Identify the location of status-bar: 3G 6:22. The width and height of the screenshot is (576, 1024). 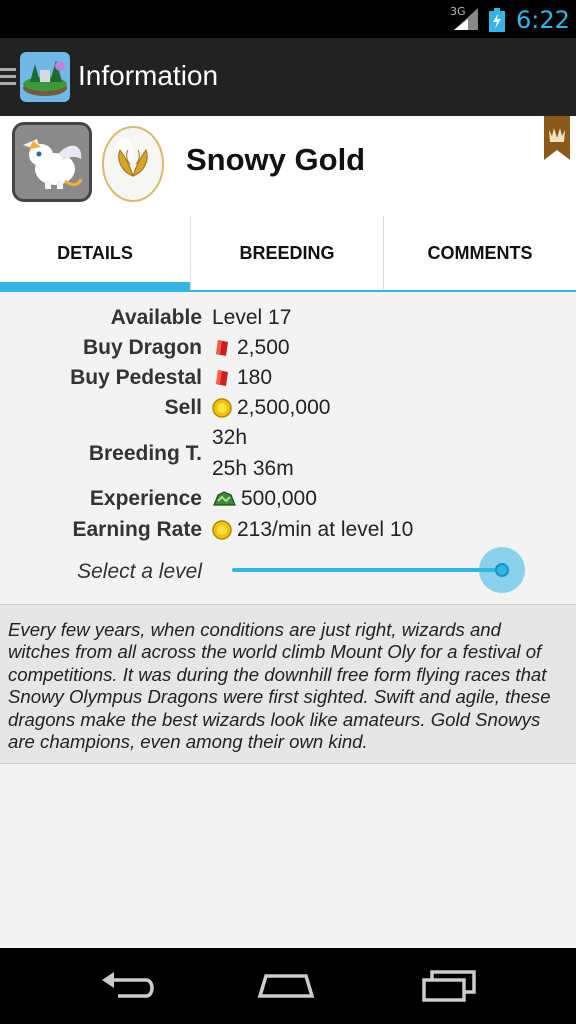
(288, 19).